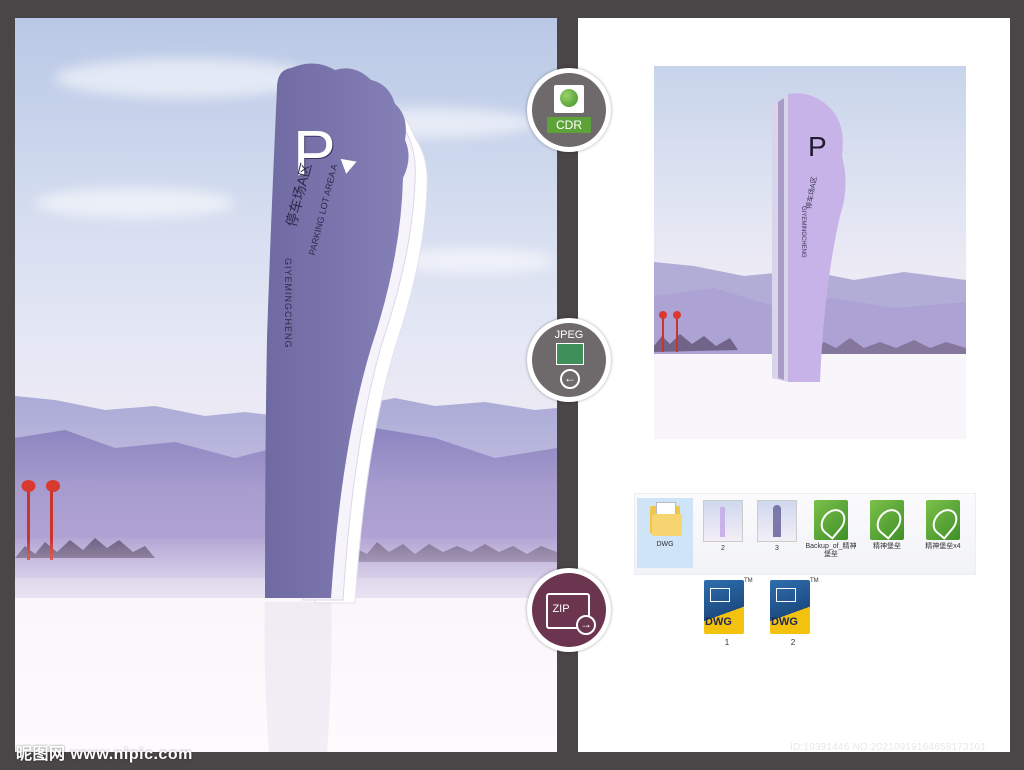 The width and height of the screenshot is (1024, 770). Describe the element at coordinates (727, 642) in the screenshot. I see `file-label: 1` at that location.